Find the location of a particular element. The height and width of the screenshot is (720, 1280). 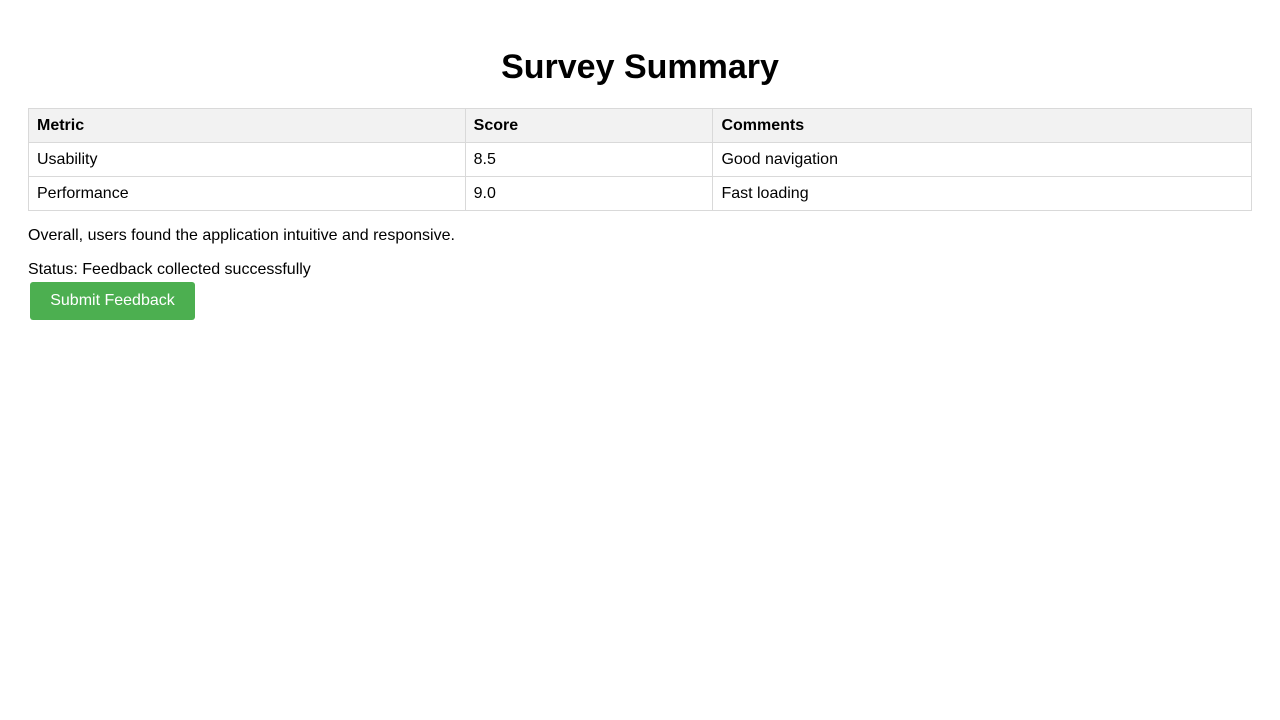

table-header-row: Metric Score Comments is located at coordinates (640, 125).